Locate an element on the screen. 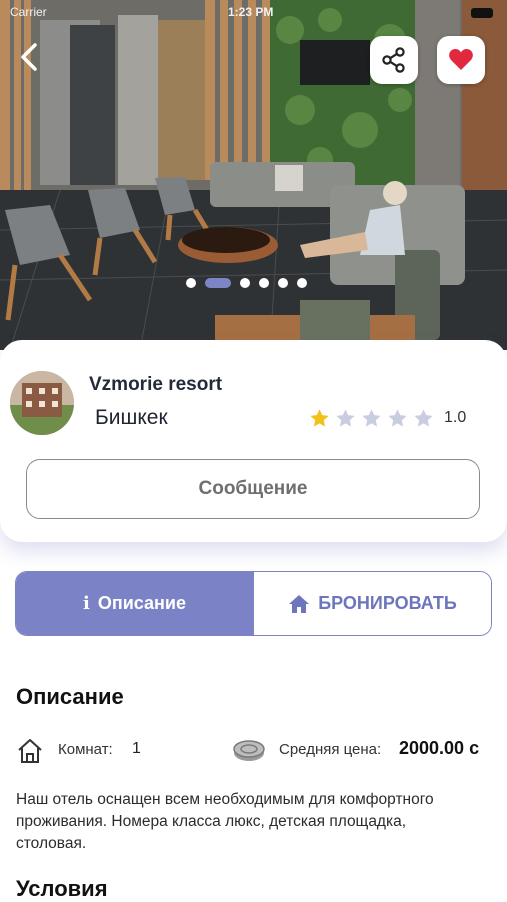  message-button: Сообщение is located at coordinates (253, 489).